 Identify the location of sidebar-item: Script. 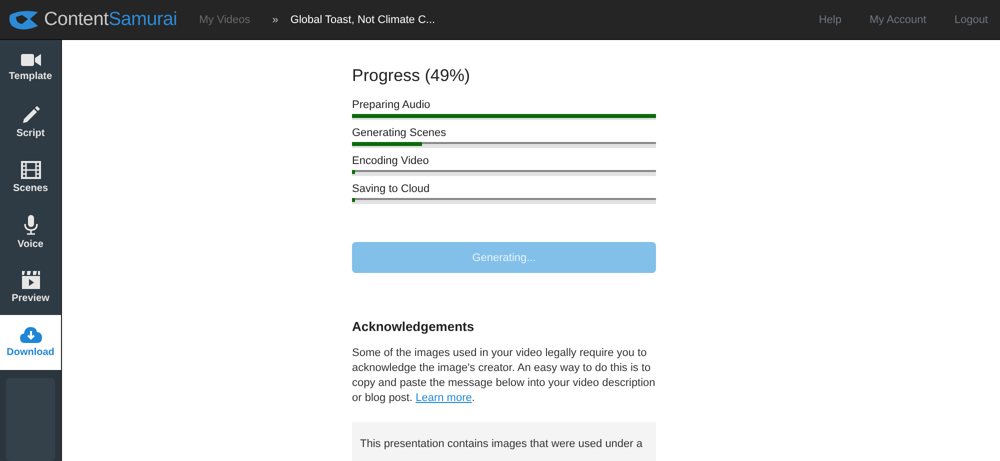
(30, 122).